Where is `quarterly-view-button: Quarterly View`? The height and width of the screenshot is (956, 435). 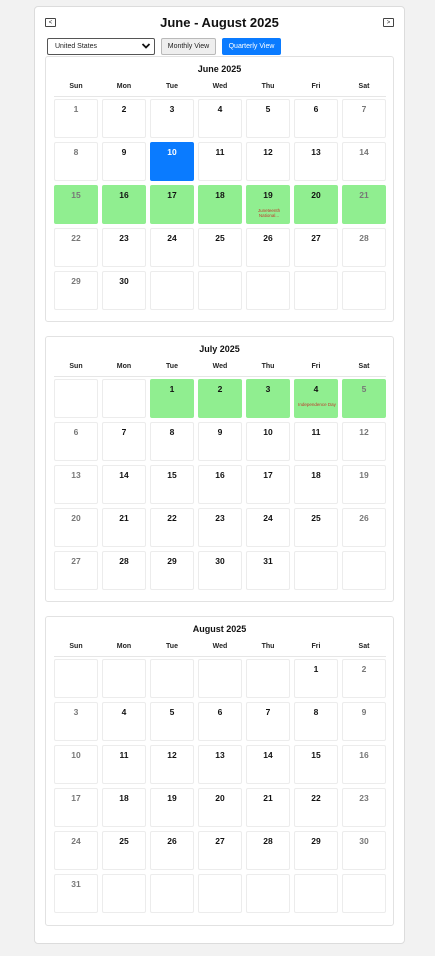 quarterly-view-button: Quarterly View is located at coordinates (251, 46).